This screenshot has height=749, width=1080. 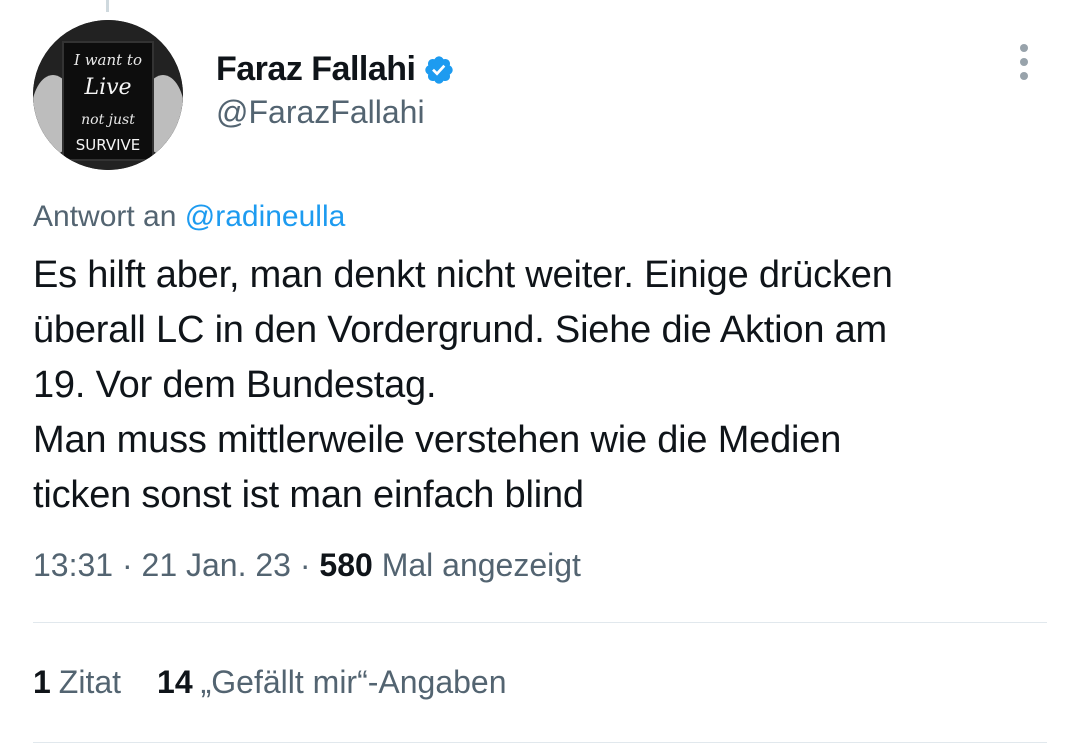 I want to click on more-options-icon, so click(x=1024, y=64).